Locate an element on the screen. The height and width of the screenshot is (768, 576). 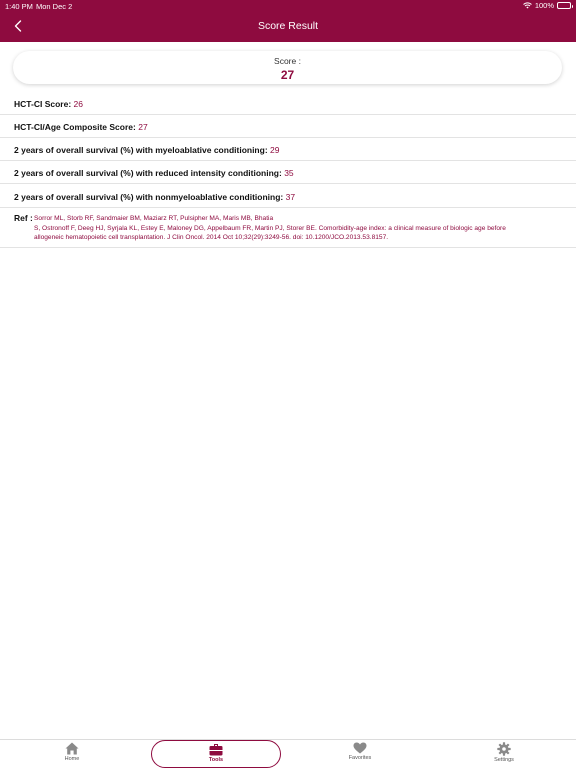
reference-label: Ref : is located at coordinates (23, 218).